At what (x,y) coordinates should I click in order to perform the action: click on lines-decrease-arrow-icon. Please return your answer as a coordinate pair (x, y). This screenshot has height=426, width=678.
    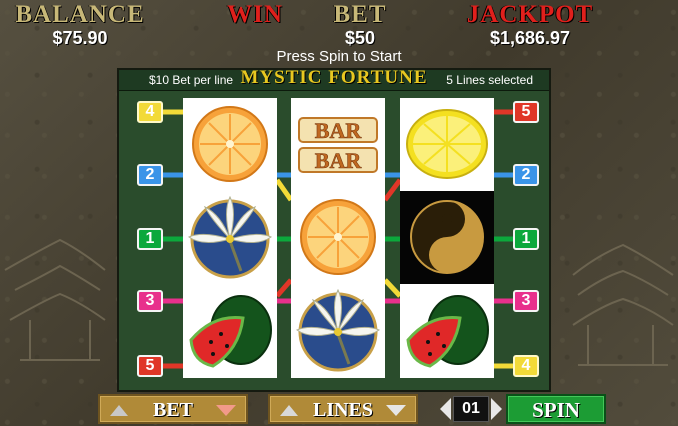
    Looking at the image, I should click on (396, 410).